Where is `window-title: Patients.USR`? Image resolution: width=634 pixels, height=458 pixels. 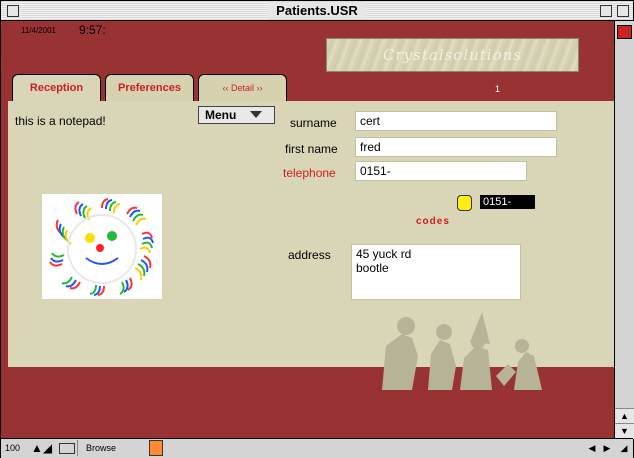
window-title: Patients.USR is located at coordinates (317, 10).